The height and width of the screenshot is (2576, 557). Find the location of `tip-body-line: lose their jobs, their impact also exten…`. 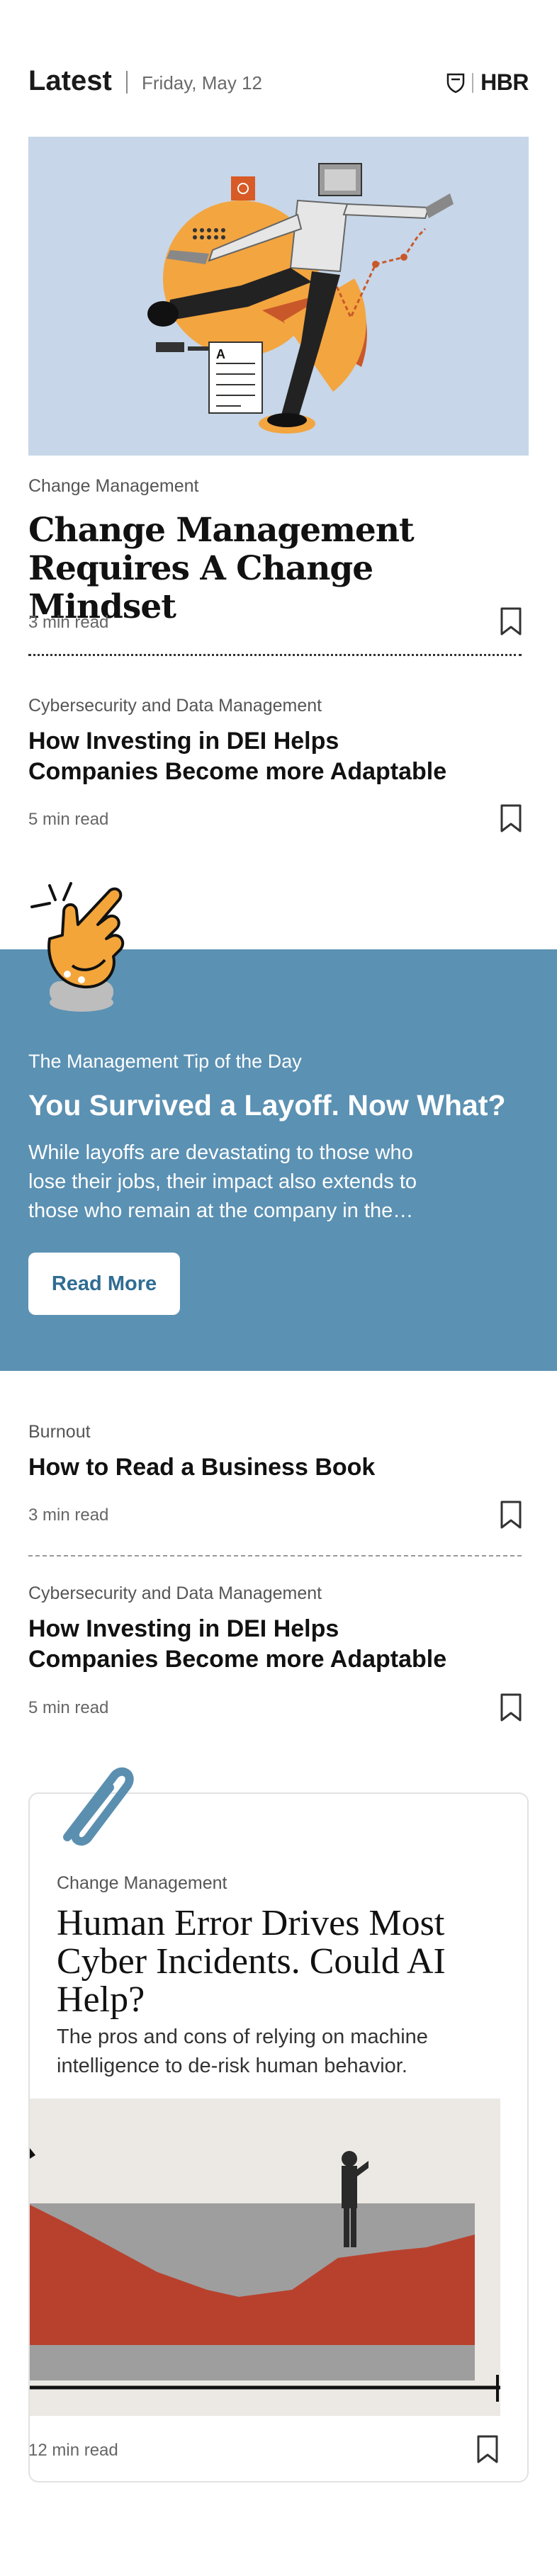

tip-body-line: lose their jobs, their impact also exten… is located at coordinates (222, 1181).